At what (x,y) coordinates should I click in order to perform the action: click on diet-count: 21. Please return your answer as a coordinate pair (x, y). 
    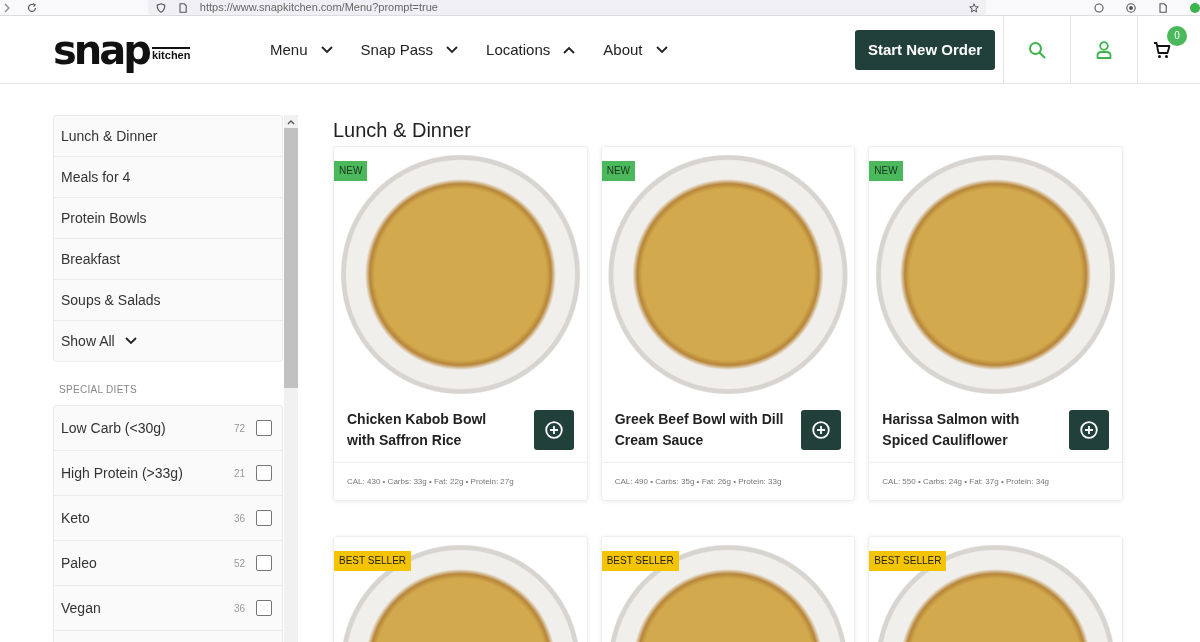
    Looking at the image, I should click on (239, 473).